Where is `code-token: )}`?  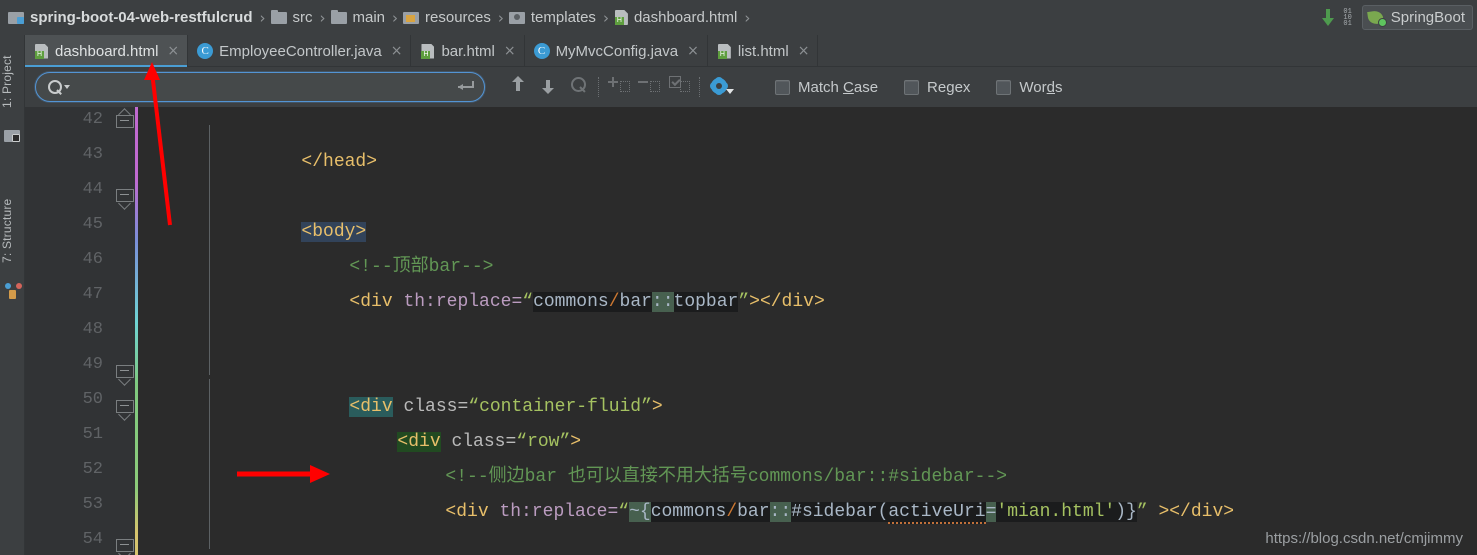
code-token: )} is located at coordinates (1126, 512).